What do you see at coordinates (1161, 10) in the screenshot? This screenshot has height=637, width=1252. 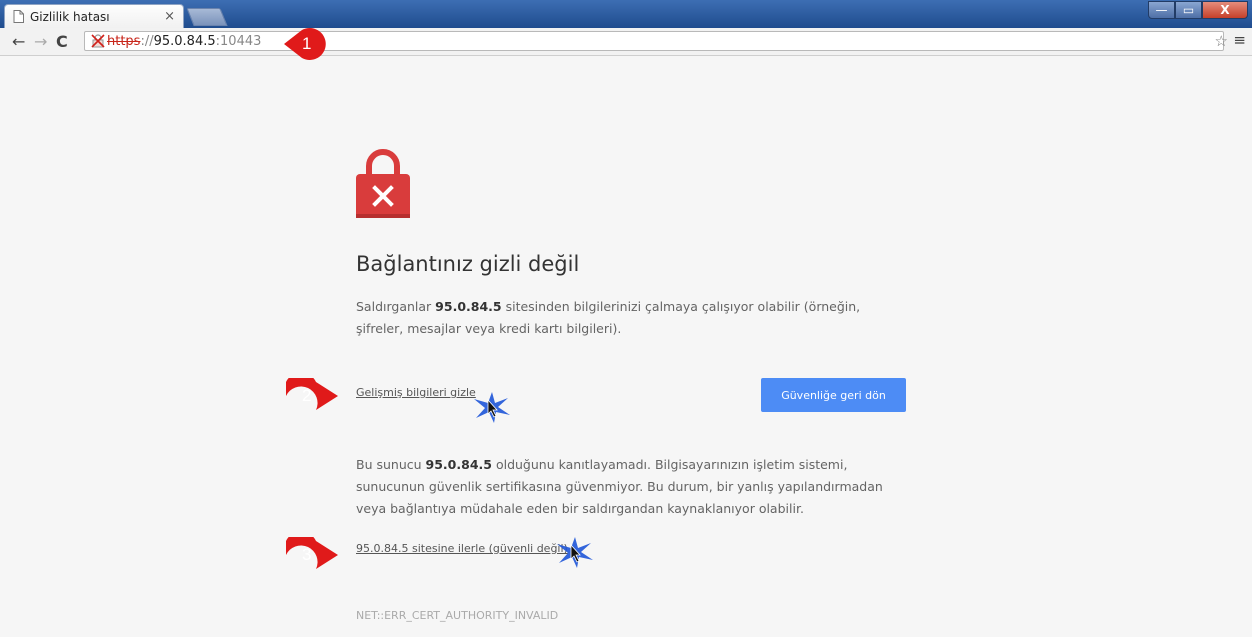 I see `minimize-button: —` at bounding box center [1161, 10].